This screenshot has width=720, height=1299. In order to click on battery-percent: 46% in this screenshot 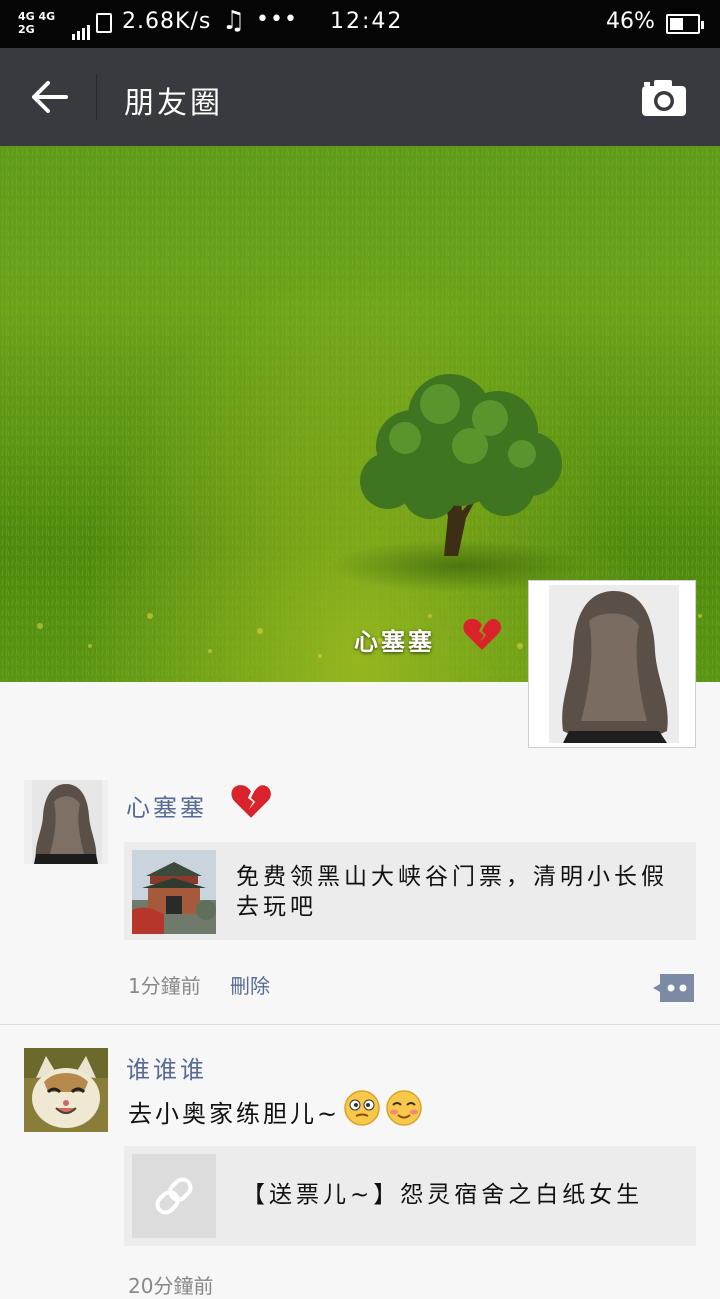, I will do `click(630, 21)`.